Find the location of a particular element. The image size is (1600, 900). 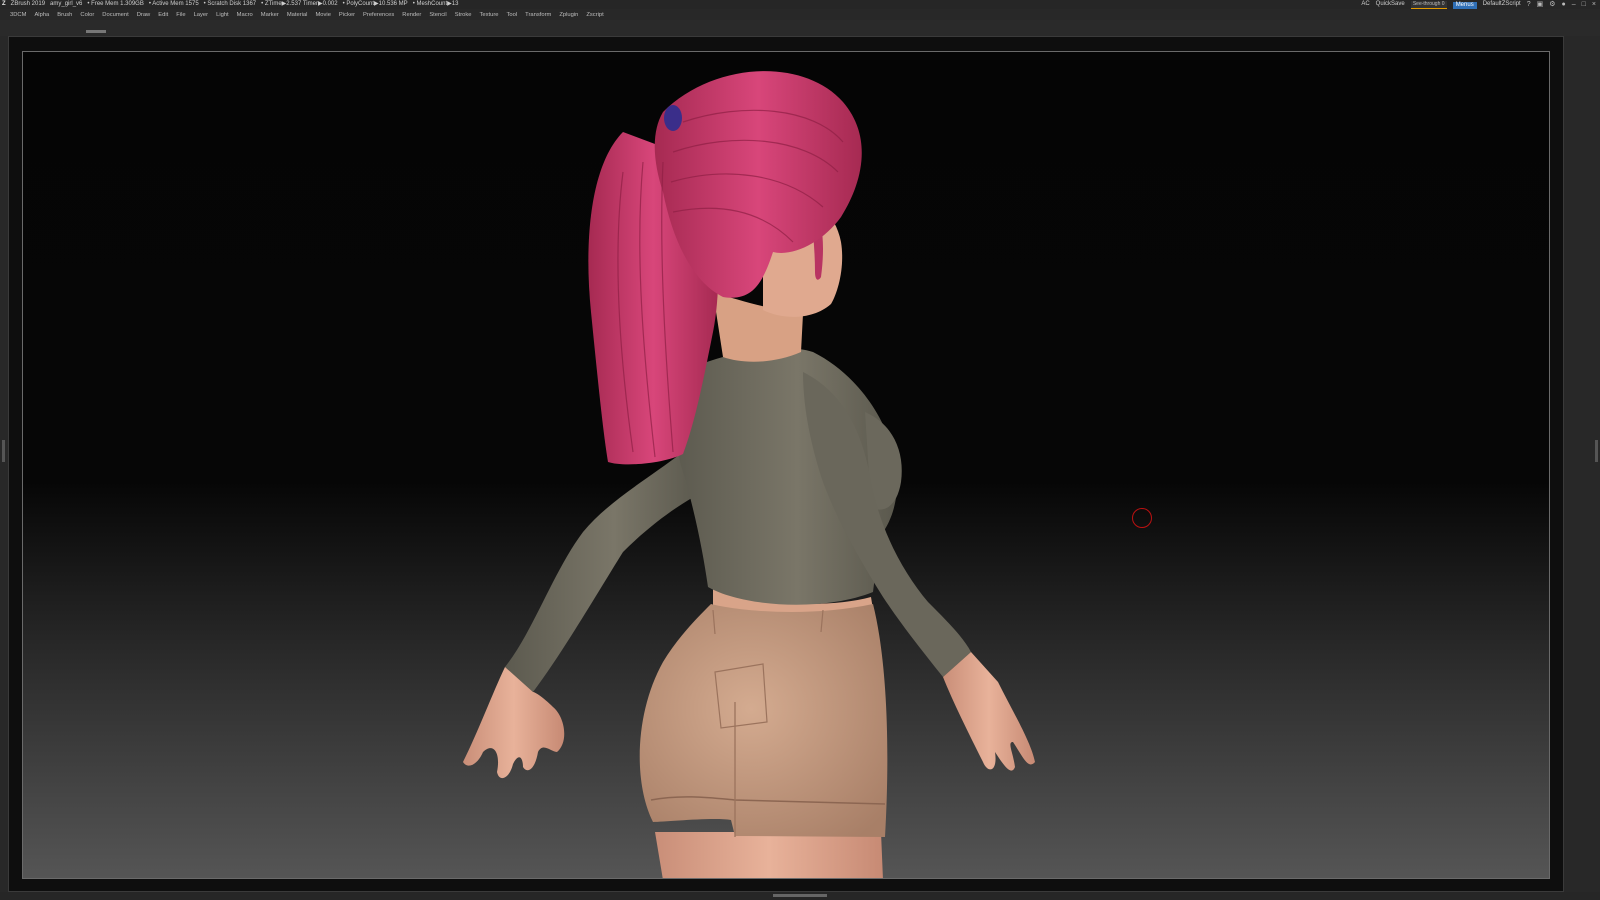

polycount: • PolyCount▶10.536 MP is located at coordinates (375, 4).